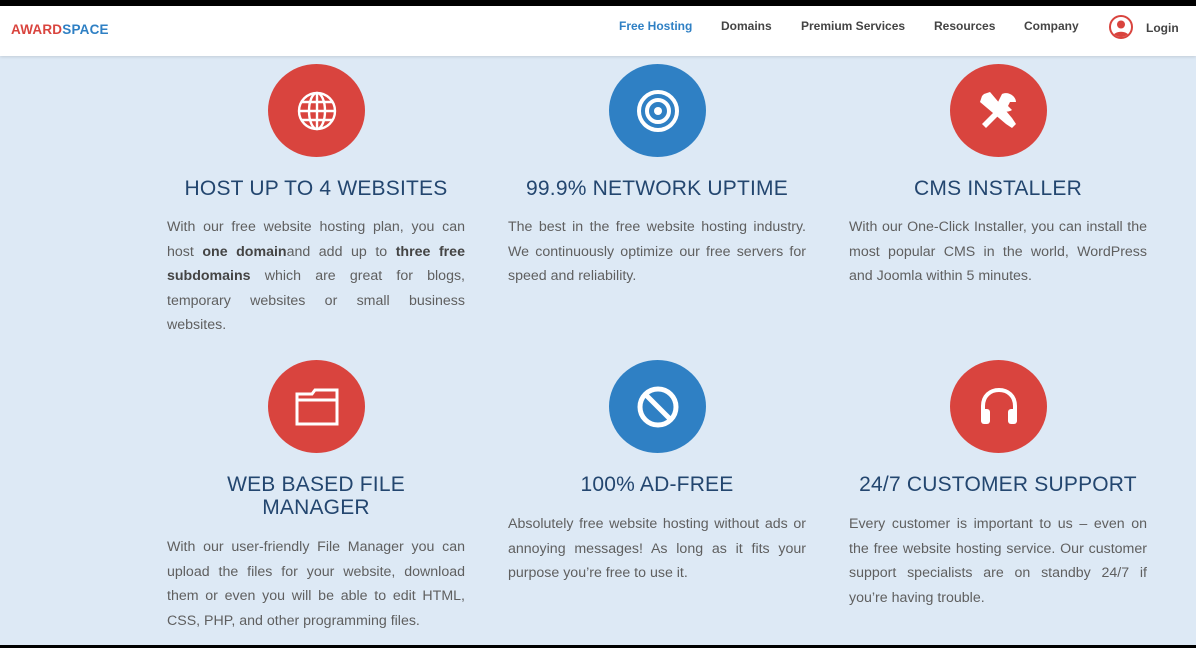 The width and height of the screenshot is (1196, 648). I want to click on user-avatar-icon, so click(1121, 27).